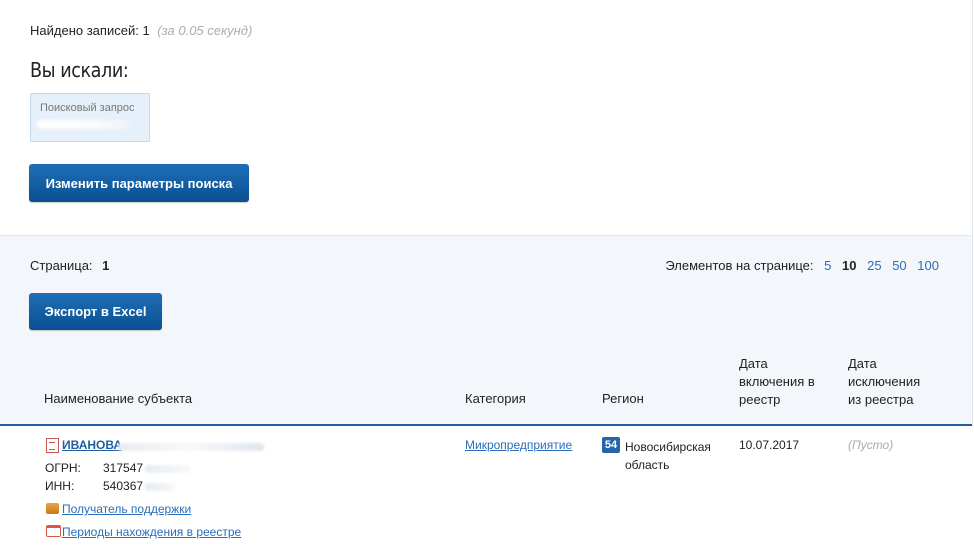 Image resolution: width=974 pixels, height=560 pixels. What do you see at coordinates (611, 445) in the screenshot?
I see `region-code-badge: 54` at bounding box center [611, 445].